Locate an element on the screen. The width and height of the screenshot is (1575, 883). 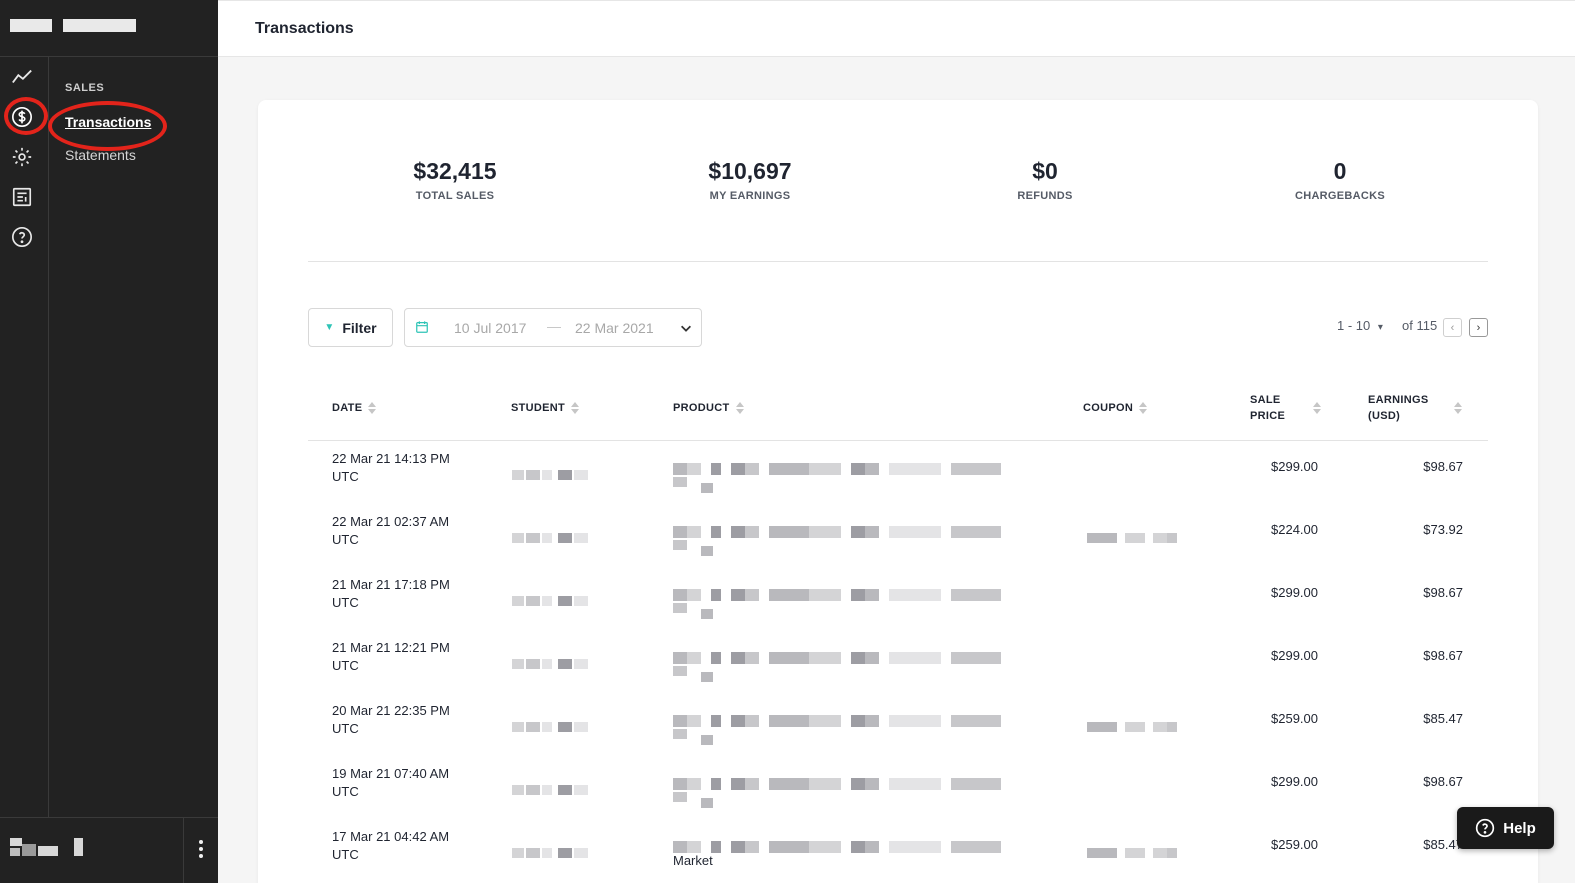
date-end-input: 22 Mar 2021 is located at coordinates (614, 328).